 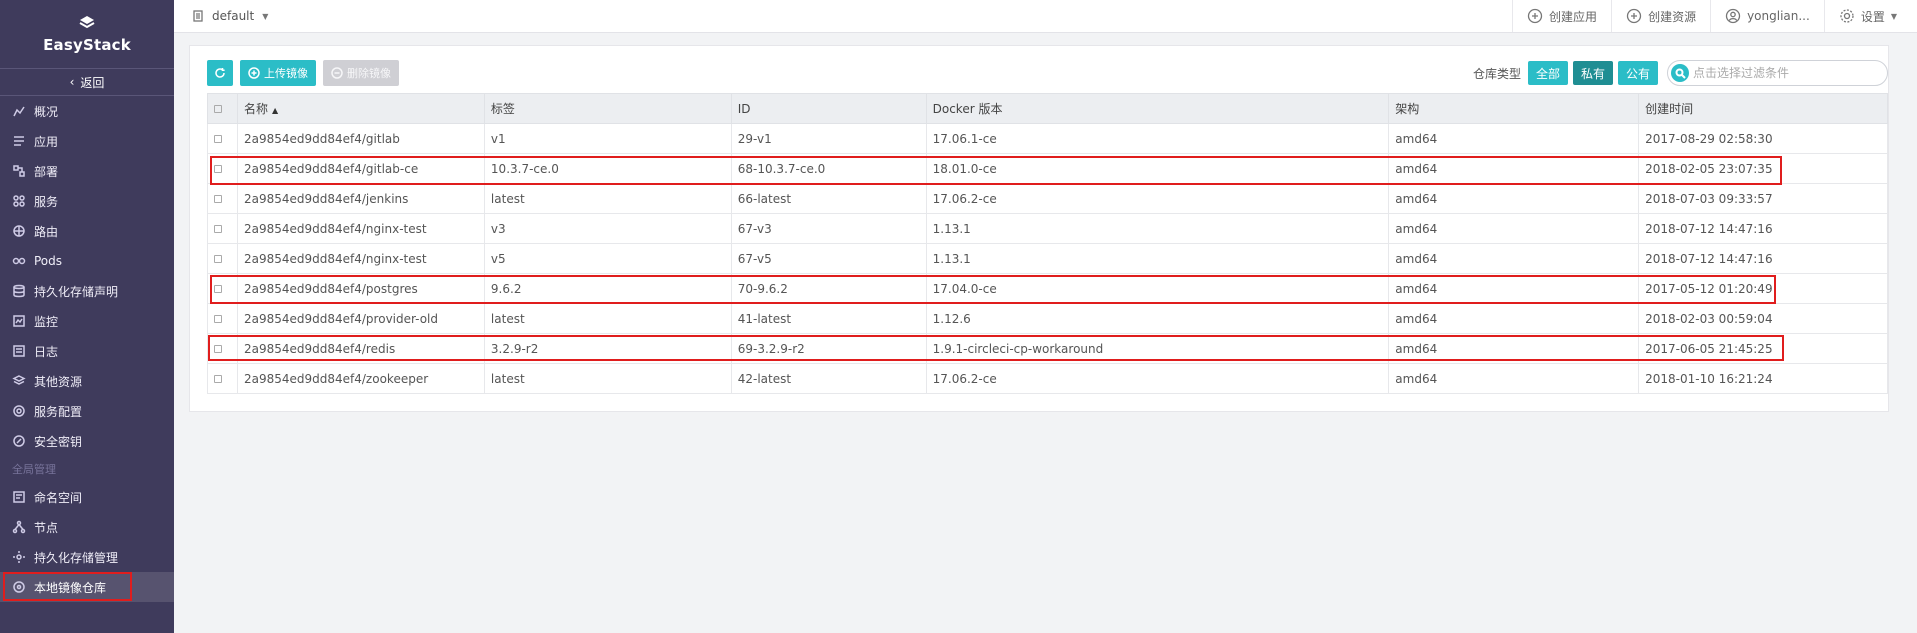 I want to click on search-icon, so click(x=1680, y=73).